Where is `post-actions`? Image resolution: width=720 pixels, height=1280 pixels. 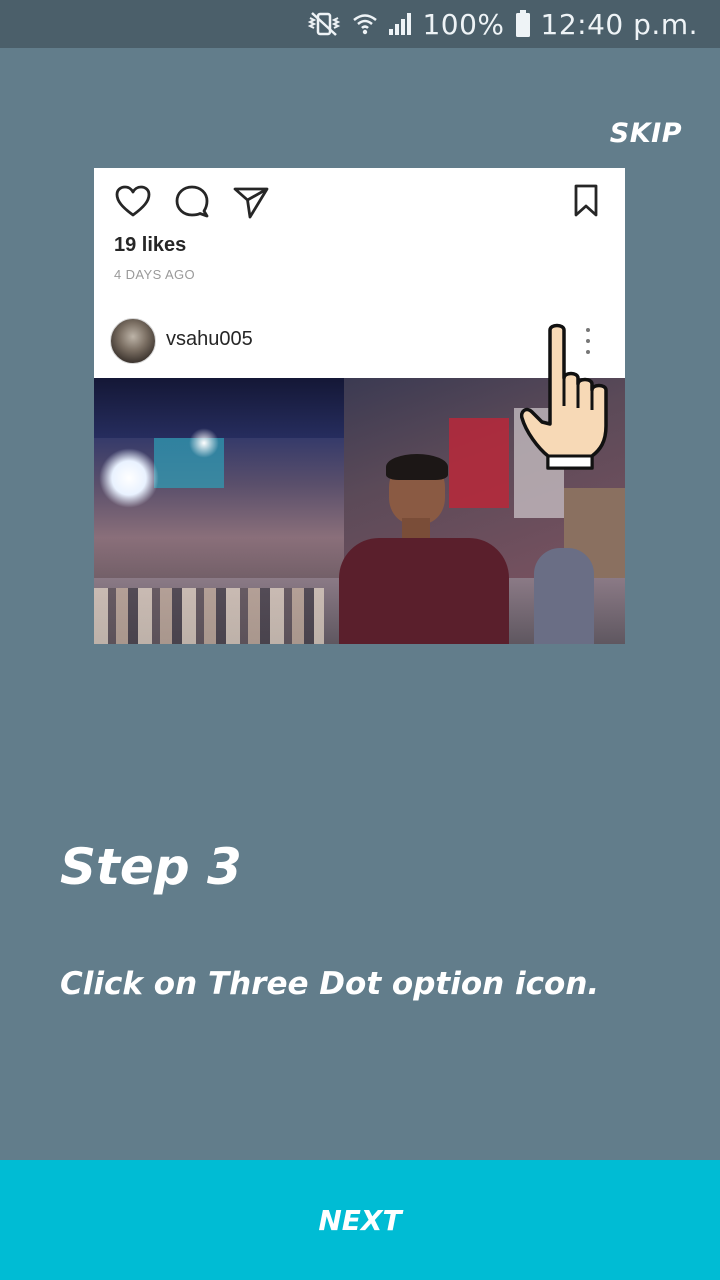
post-actions is located at coordinates (359, 203).